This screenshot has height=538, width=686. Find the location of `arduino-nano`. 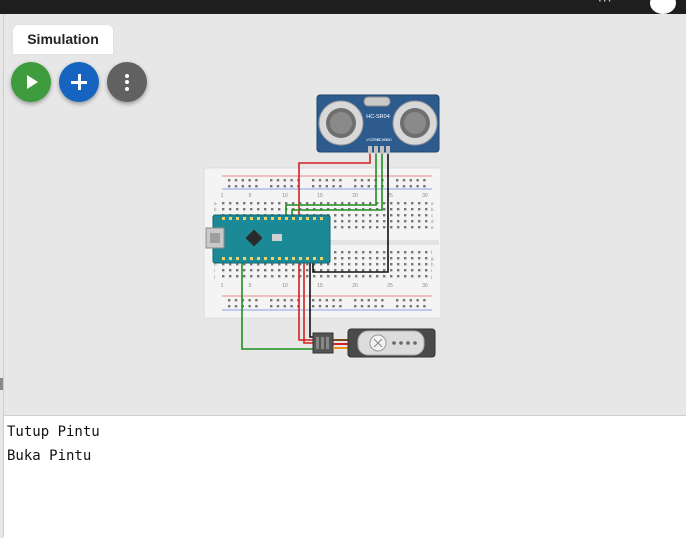

arduino-nano is located at coordinates (268, 239).